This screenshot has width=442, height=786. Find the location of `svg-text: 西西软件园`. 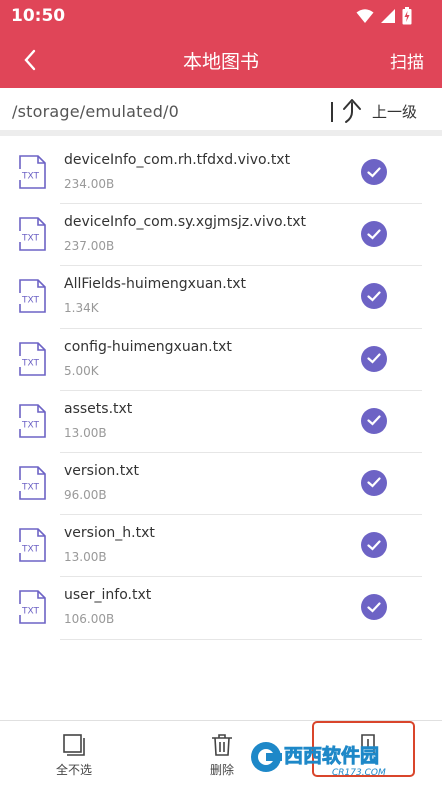

svg-text: 西西软件园 is located at coordinates (331, 755).